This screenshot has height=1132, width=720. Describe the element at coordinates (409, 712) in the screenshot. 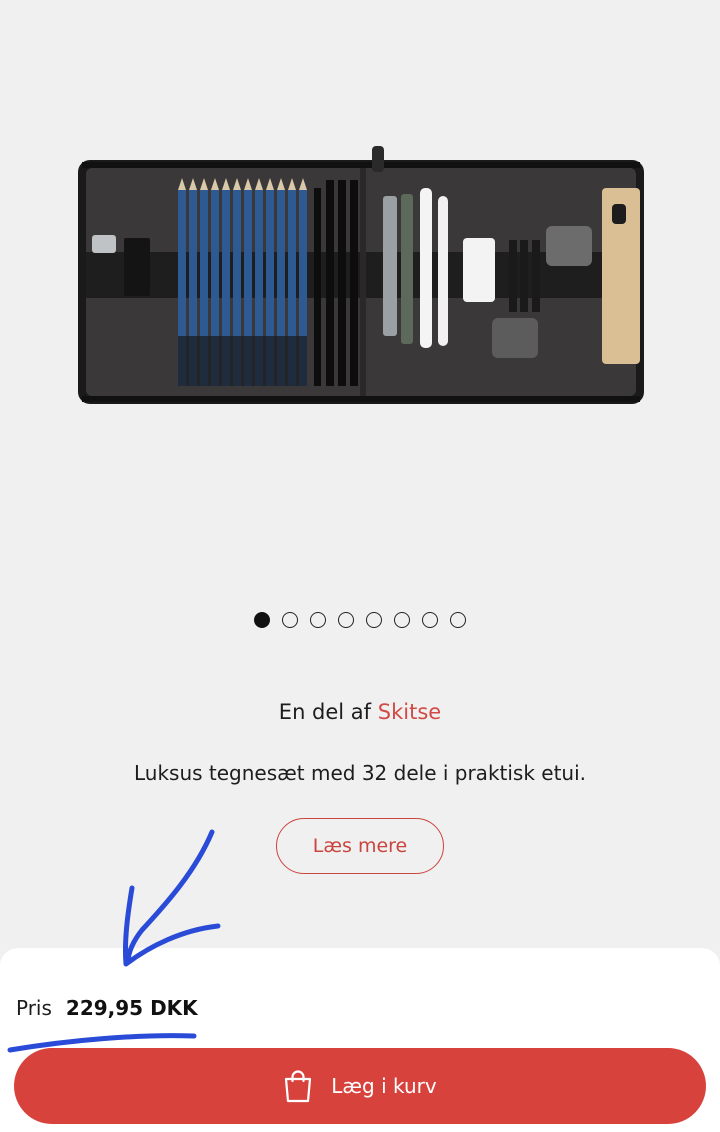

I see `collection-link: Skitse` at that location.